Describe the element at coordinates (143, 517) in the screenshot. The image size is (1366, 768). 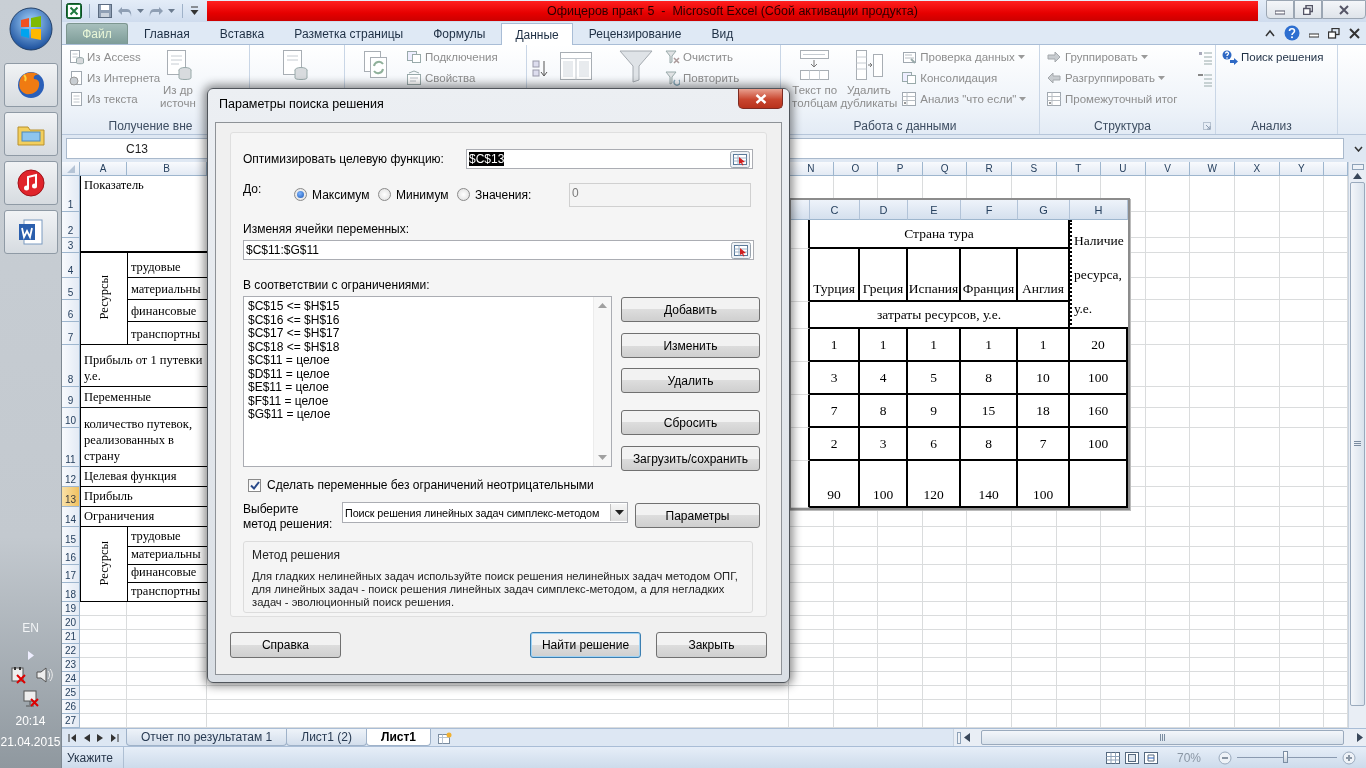
I see `cell: Ограничения` at that location.